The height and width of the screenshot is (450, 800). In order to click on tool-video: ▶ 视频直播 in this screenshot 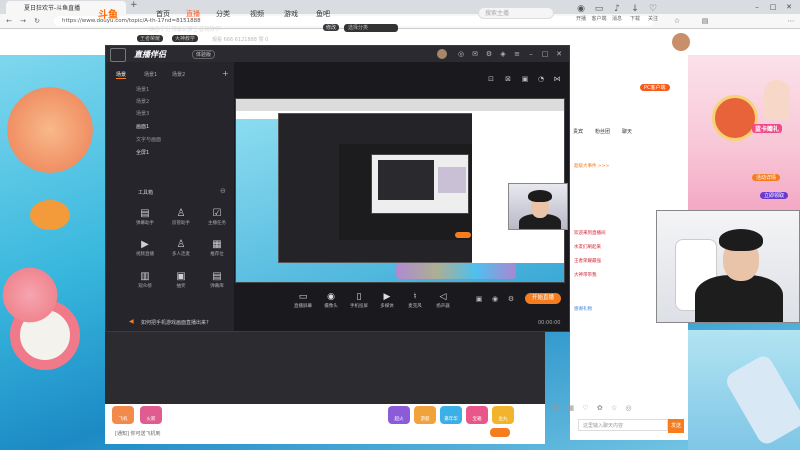, I will do `click(145, 248)`.